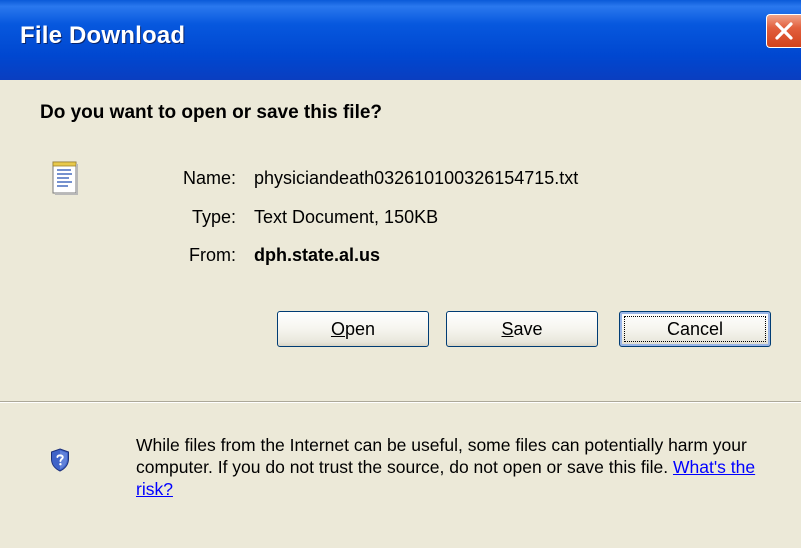 The width and height of the screenshot is (801, 548). What do you see at coordinates (60, 460) in the screenshot?
I see `security-shield-icon` at bounding box center [60, 460].